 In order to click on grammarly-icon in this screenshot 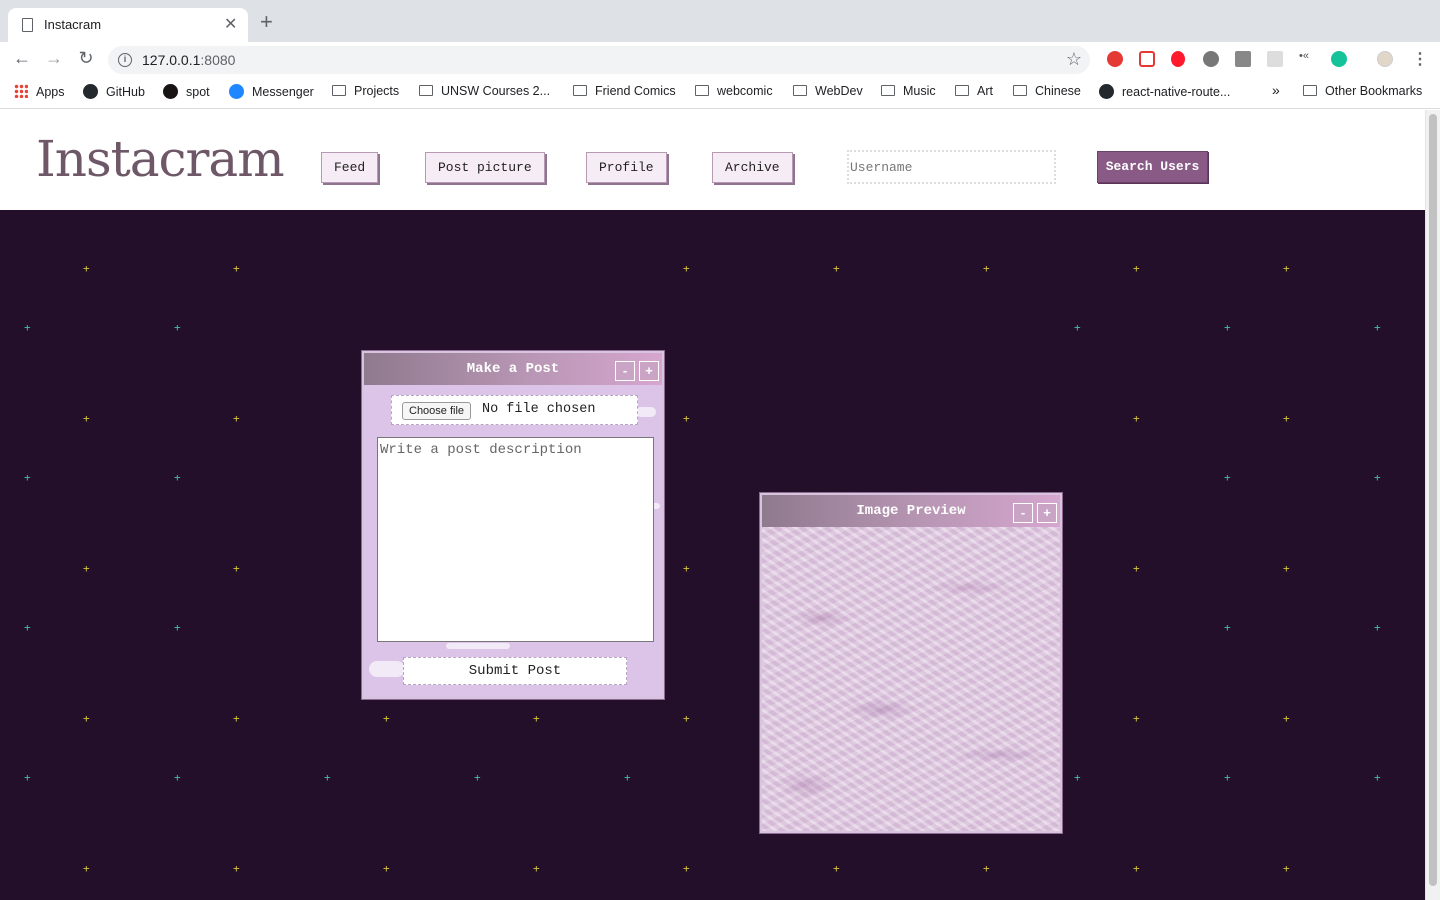, I will do `click(1339, 59)`.